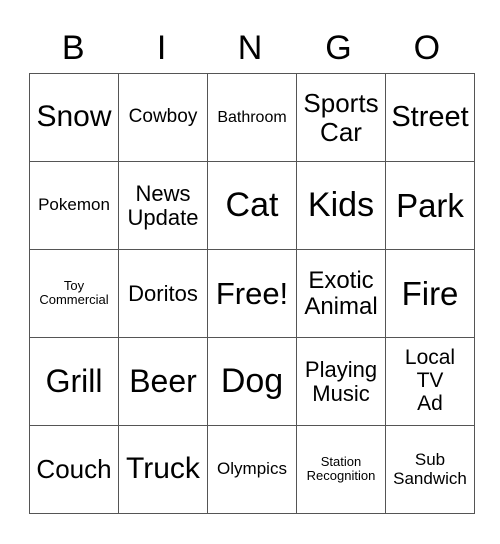 This screenshot has height=544, width=500. I want to click on bingo-cell: Olympics, so click(252, 469).